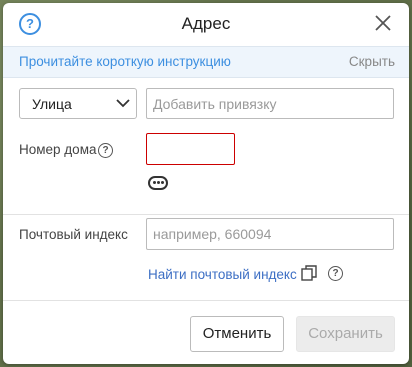 The height and width of the screenshot is (367, 412). What do you see at coordinates (345, 334) in the screenshot?
I see `save-button: Сохранить` at bounding box center [345, 334].